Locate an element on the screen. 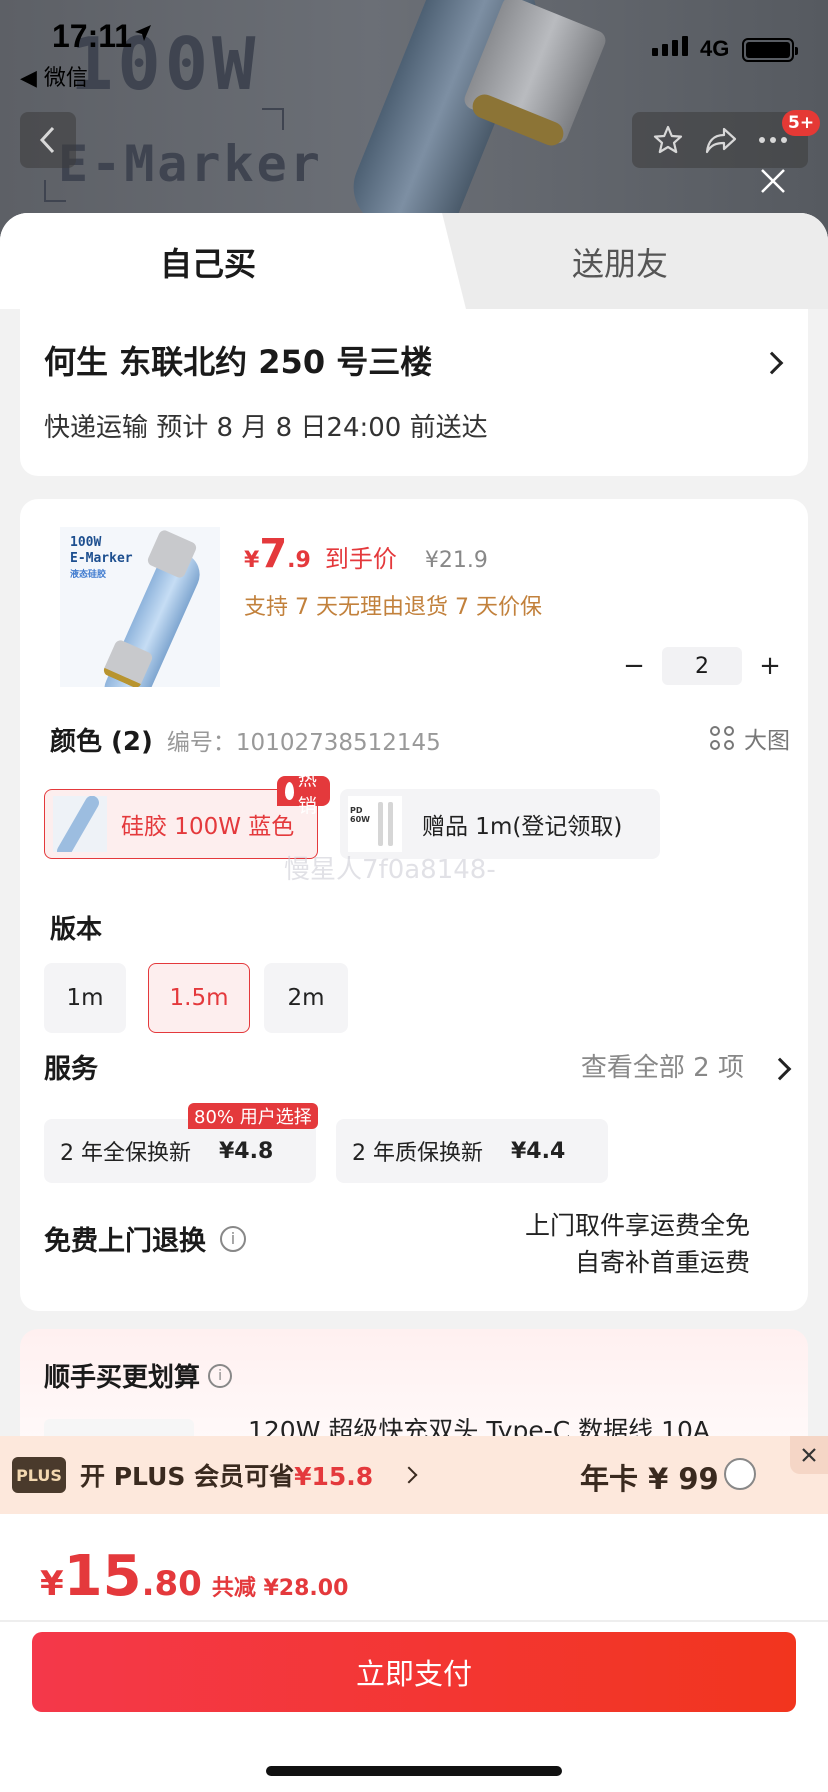 This screenshot has width=828, height=1792. chevron-left-icon is located at coordinates (47, 140).